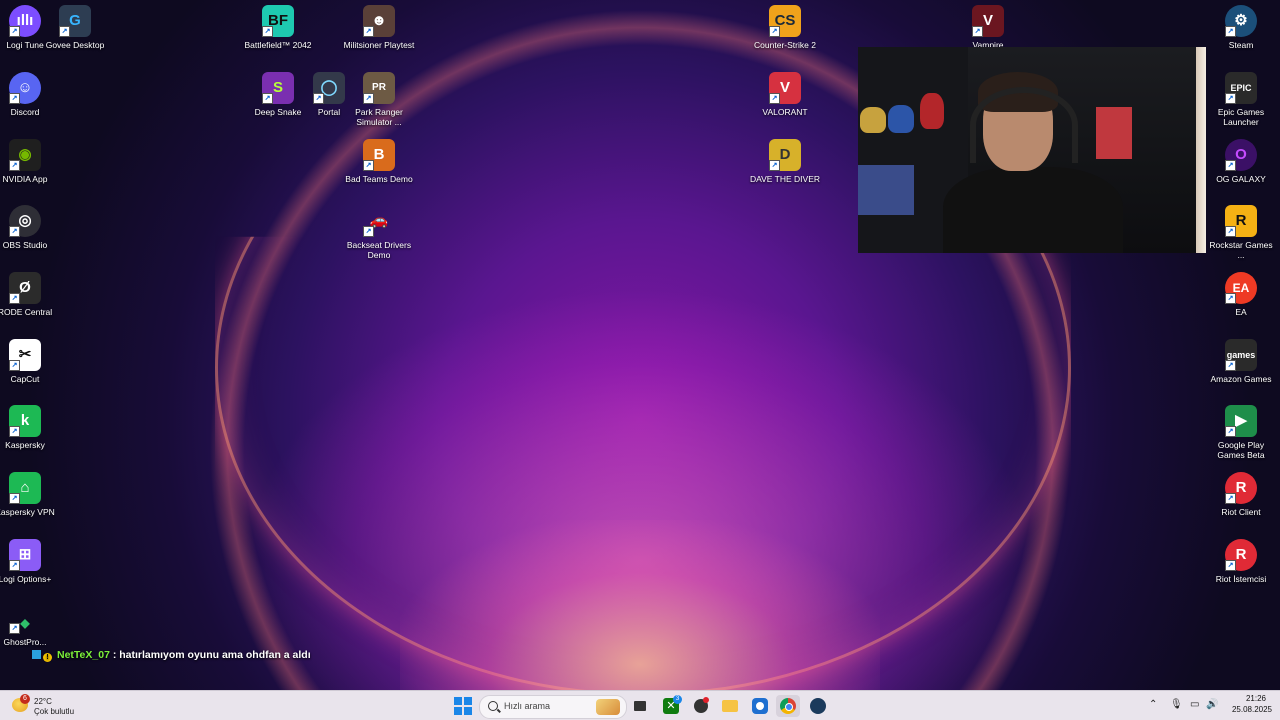  I want to click on weather-widget: 6 22°C Çok bulutlu, so click(50, 706).